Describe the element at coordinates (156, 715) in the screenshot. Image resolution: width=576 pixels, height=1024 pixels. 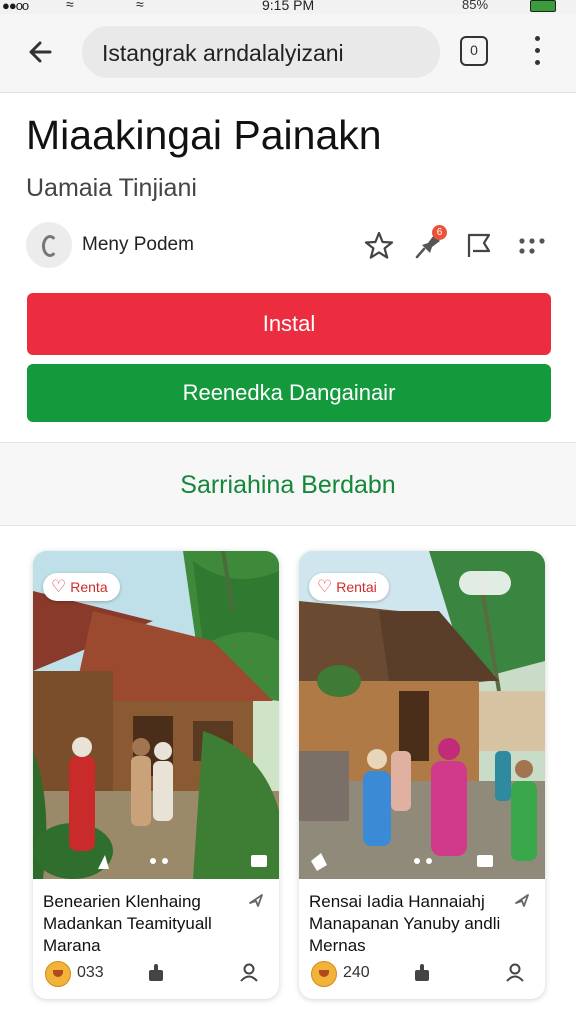
I see `card-image: ♡ Renta` at that location.